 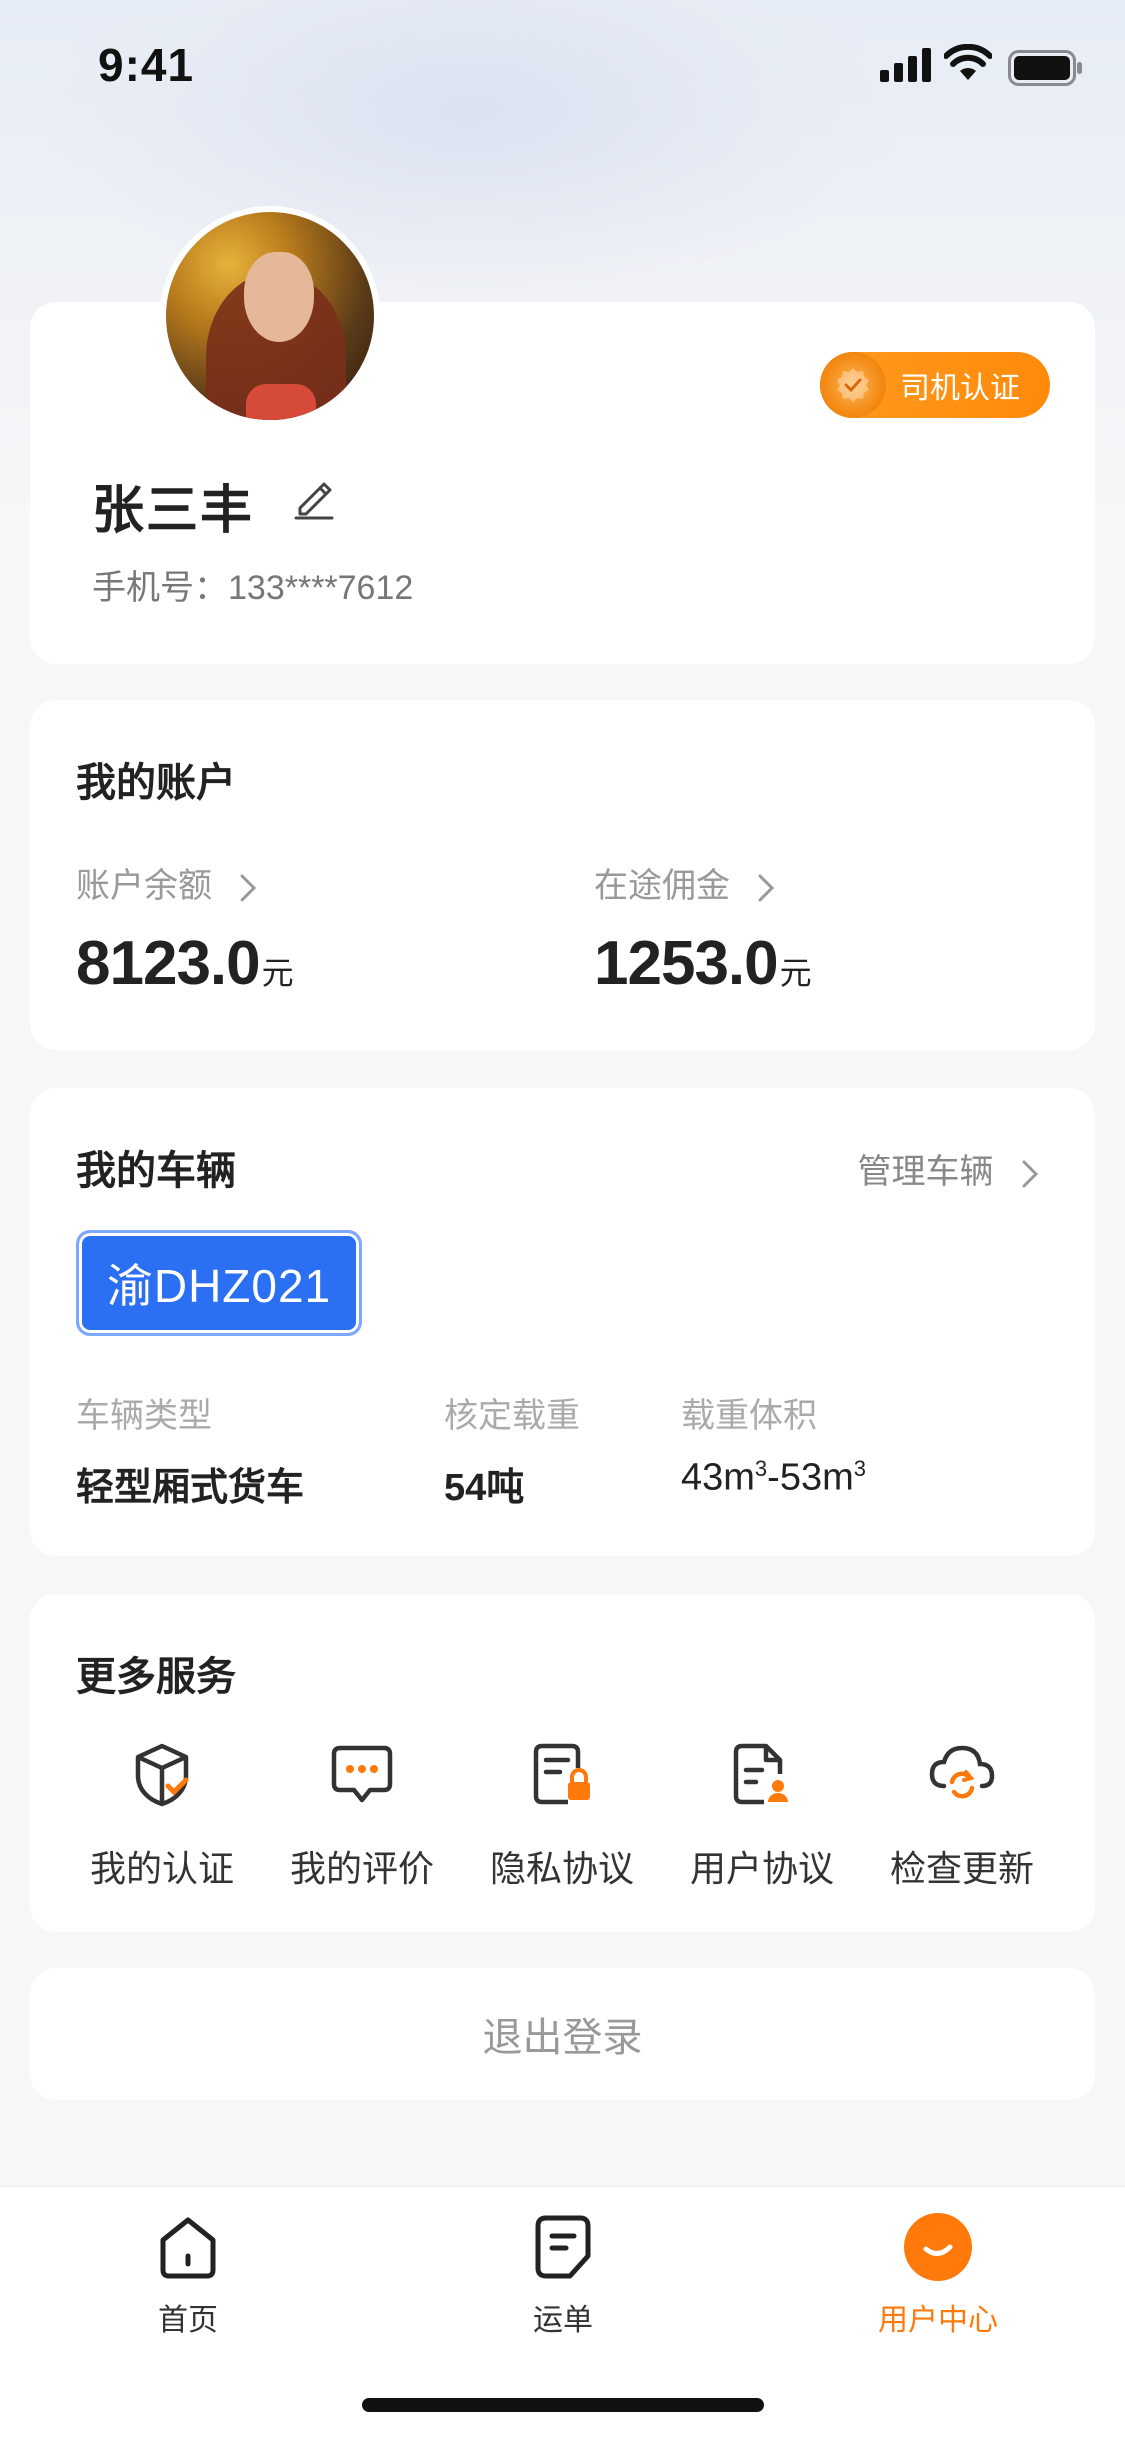 I want to click on certification-icon, so click(x=162, y=1775).